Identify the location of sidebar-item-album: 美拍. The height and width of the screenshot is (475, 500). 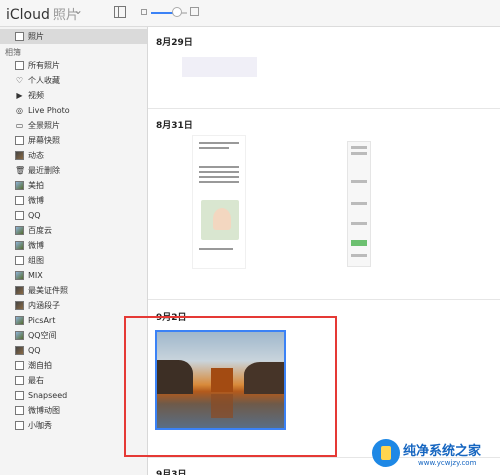
(73, 185).